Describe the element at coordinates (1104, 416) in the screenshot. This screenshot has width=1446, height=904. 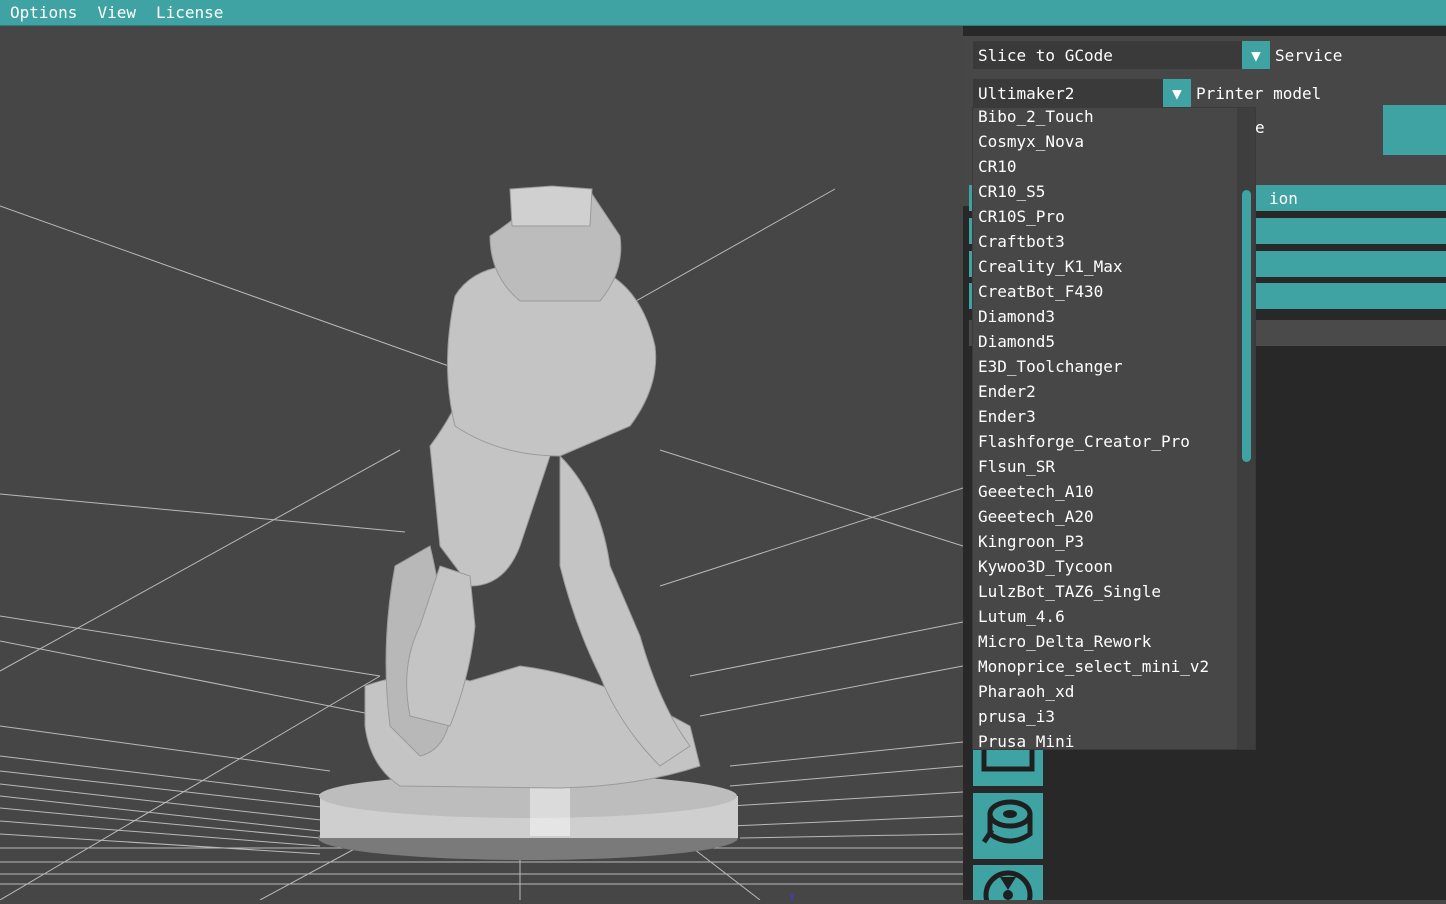
I see `printer-option: Ender3` at that location.